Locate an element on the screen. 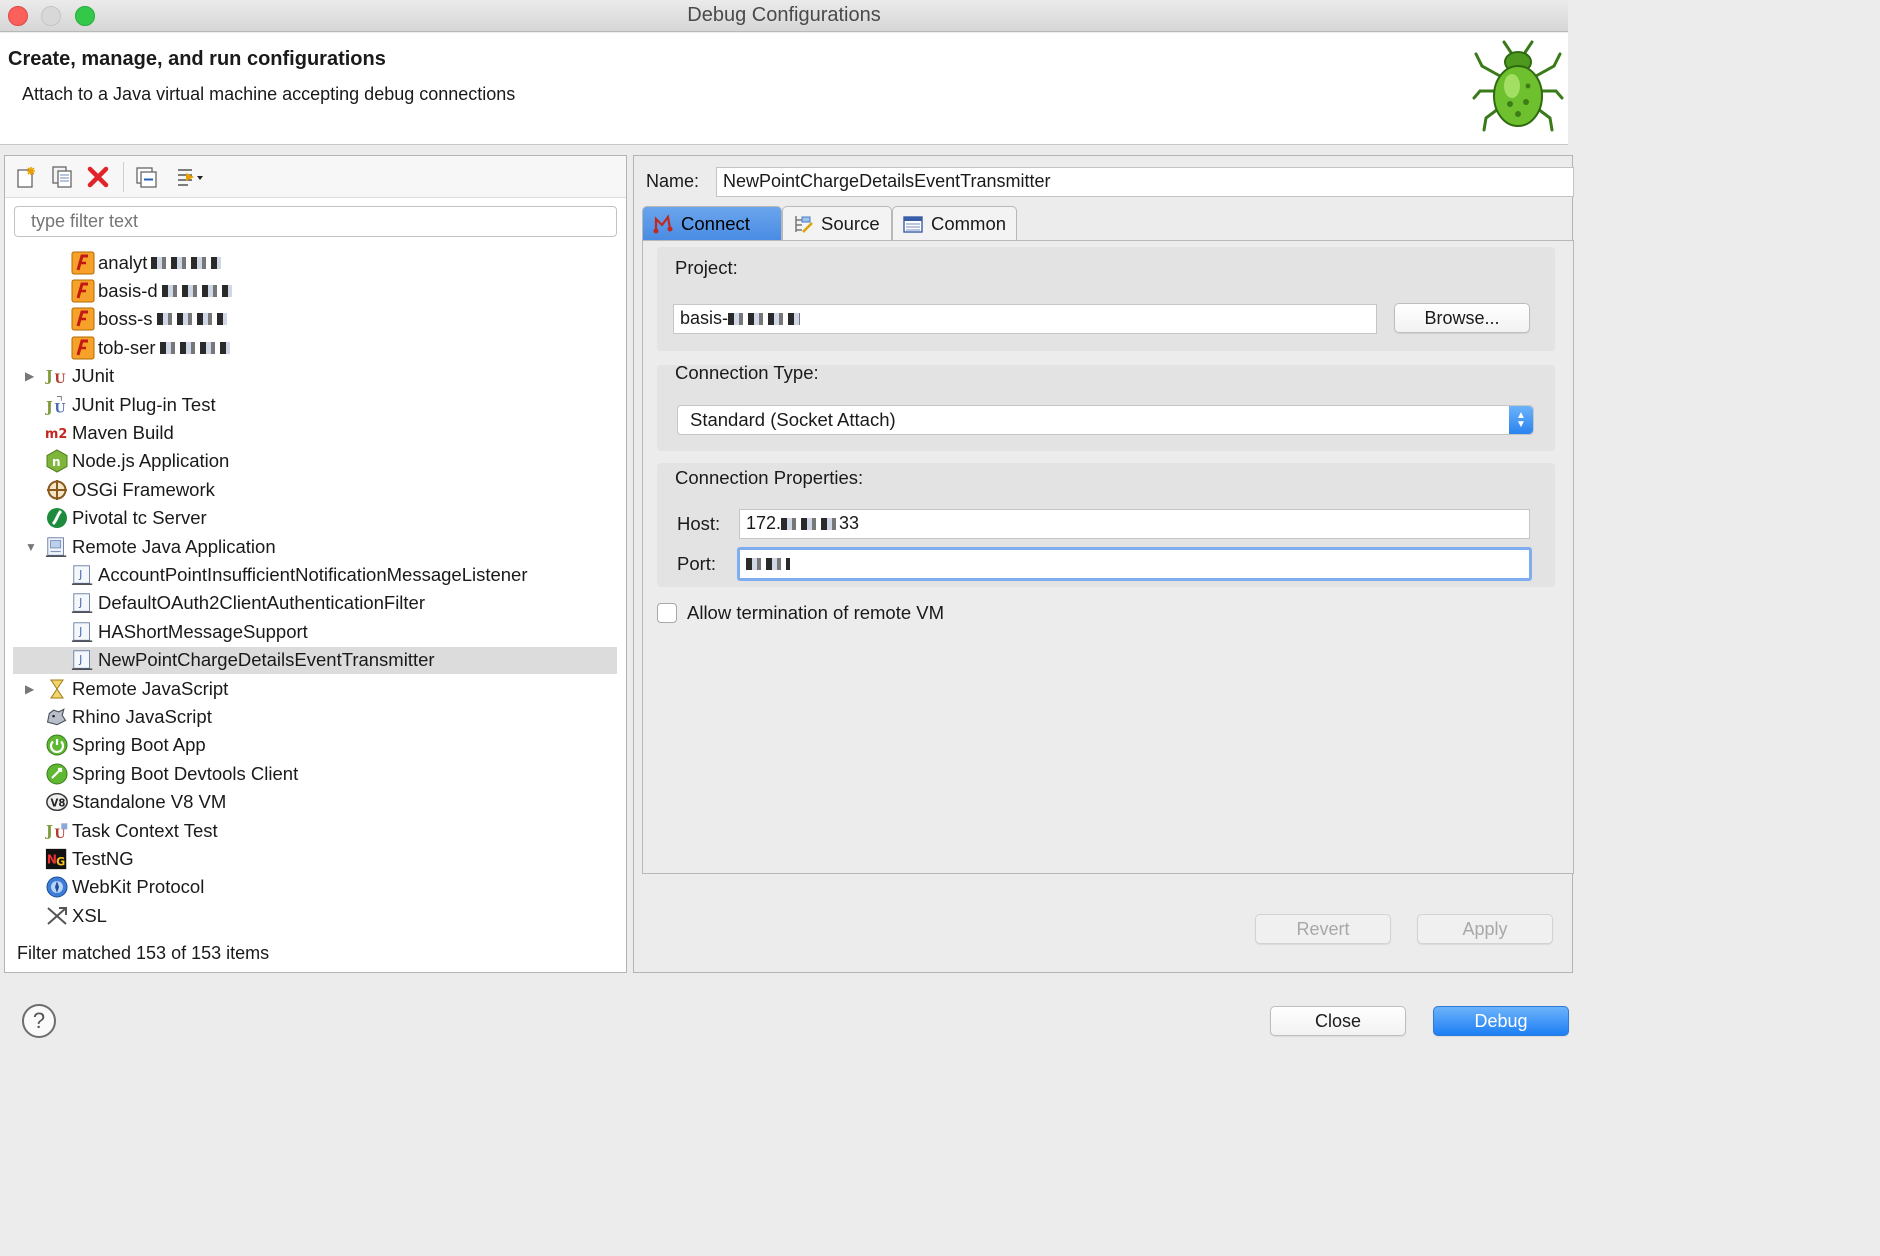 This screenshot has height=1256, width=1880. tab-source: Source is located at coordinates (837, 223).